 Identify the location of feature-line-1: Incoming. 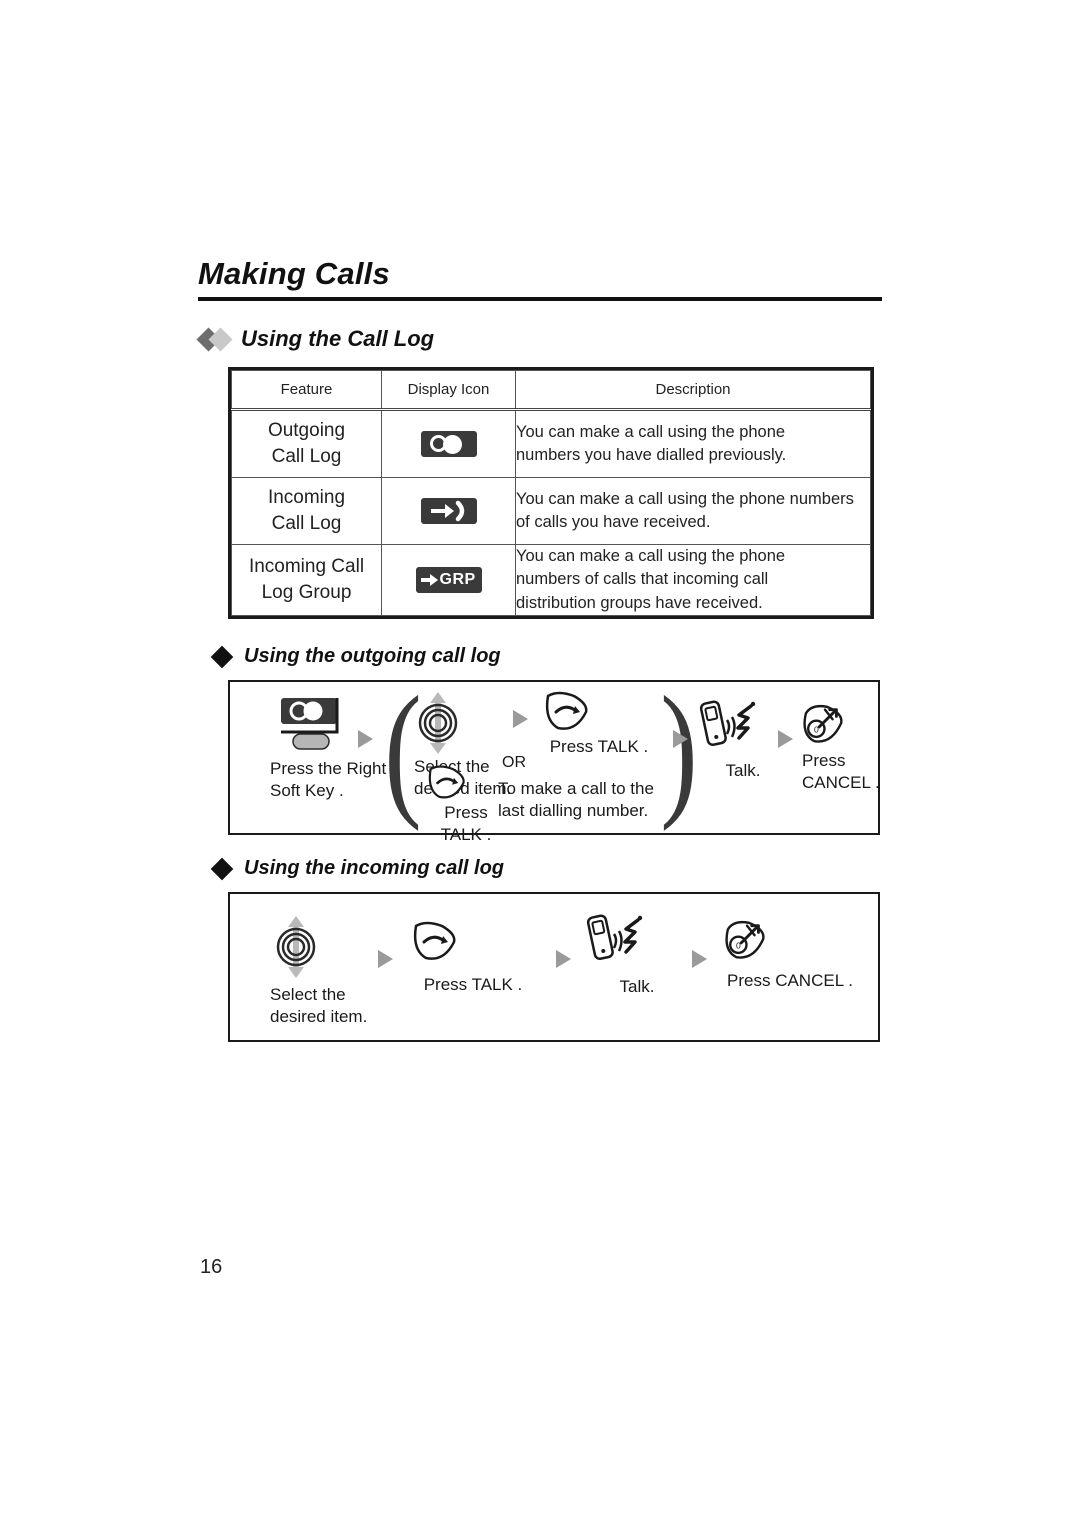
(306, 497).